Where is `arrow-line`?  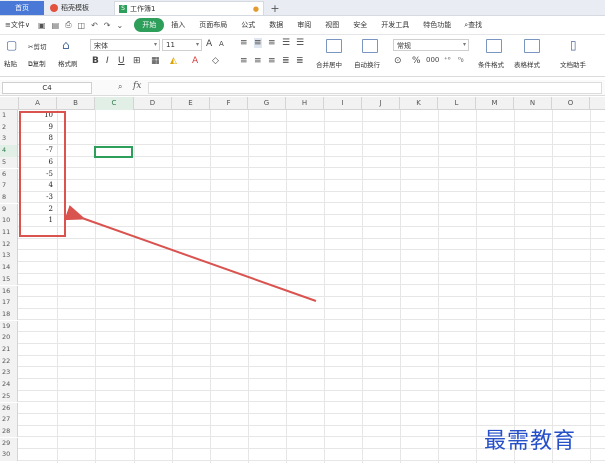 arrow-line is located at coordinates (190, 253).